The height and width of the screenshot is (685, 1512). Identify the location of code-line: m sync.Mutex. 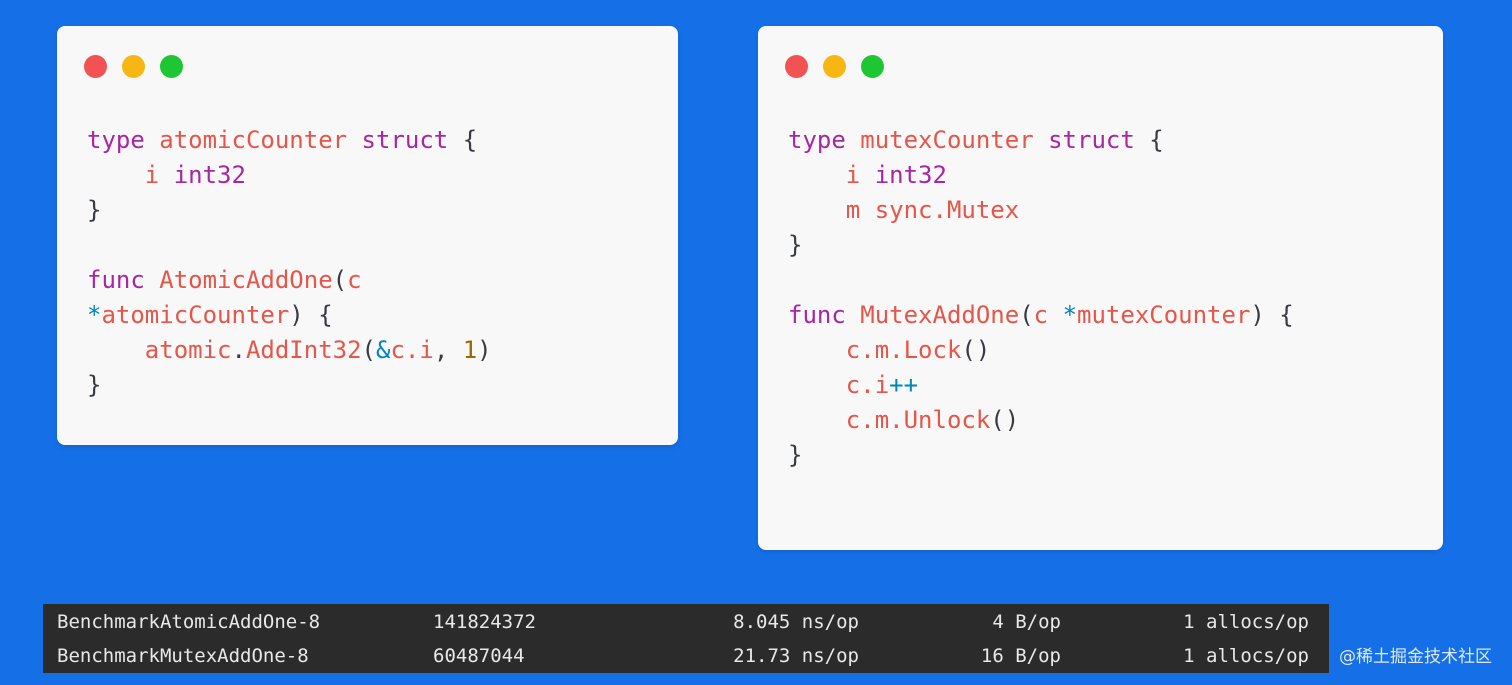
(1041, 210).